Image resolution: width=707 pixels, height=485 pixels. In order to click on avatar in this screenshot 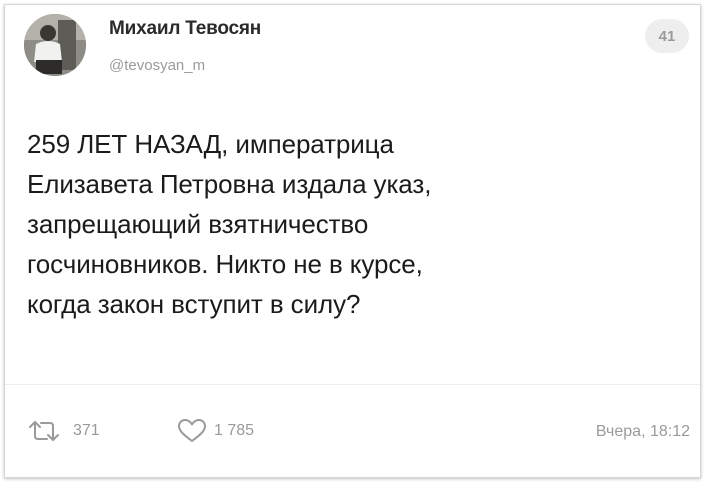, I will do `click(55, 45)`.